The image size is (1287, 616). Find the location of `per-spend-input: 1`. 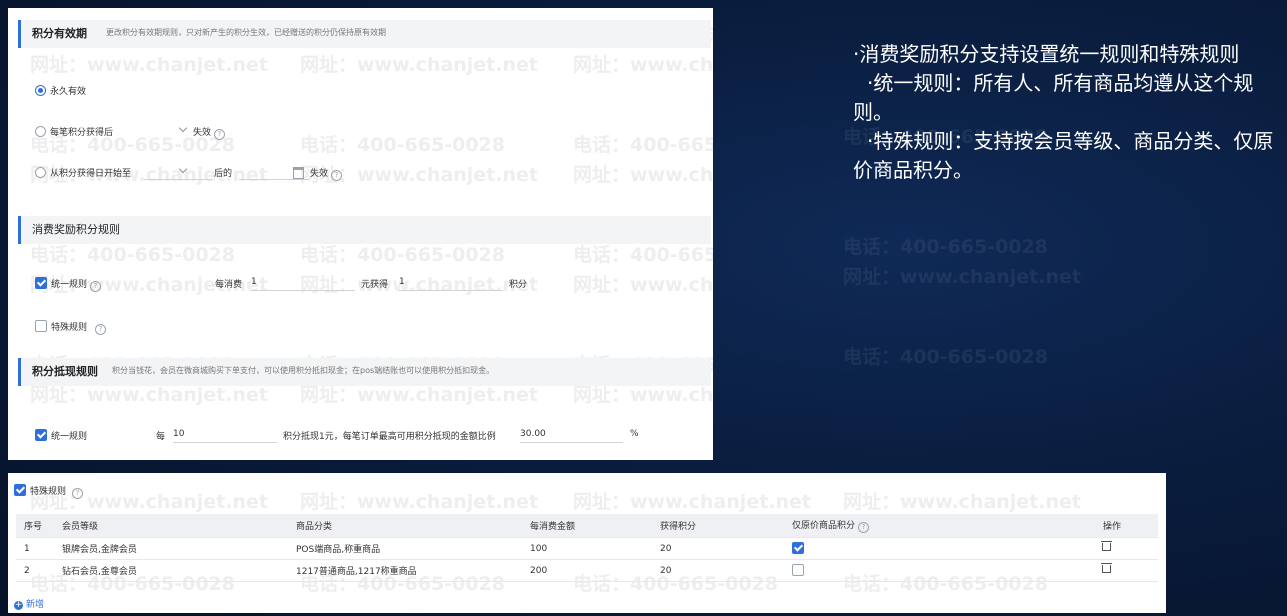

per-spend-input: 1 is located at coordinates (303, 282).